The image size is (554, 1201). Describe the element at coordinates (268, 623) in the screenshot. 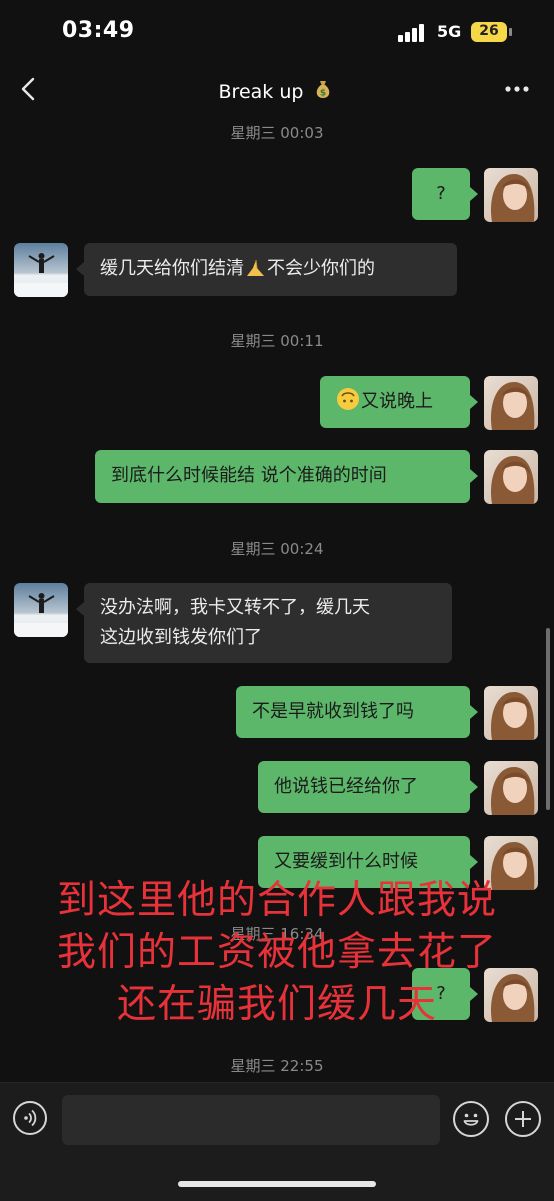

I see `message-bubble-received: 没办法啊，我卡又转不了，缓几天 这边收到钱发你们了` at that location.